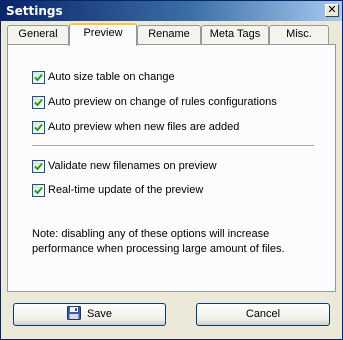 The height and width of the screenshot is (340, 343). Describe the element at coordinates (169, 34) in the screenshot. I see `tab-rename: Rename` at that location.